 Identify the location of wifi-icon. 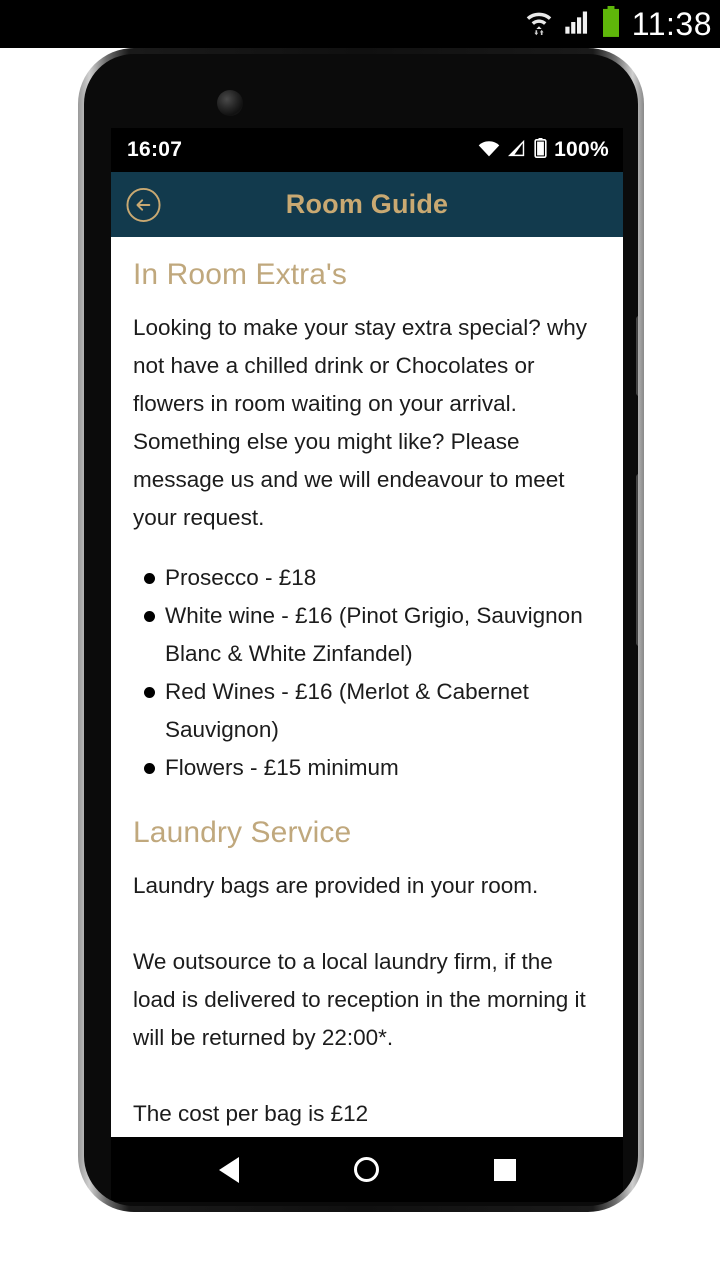
(489, 150).